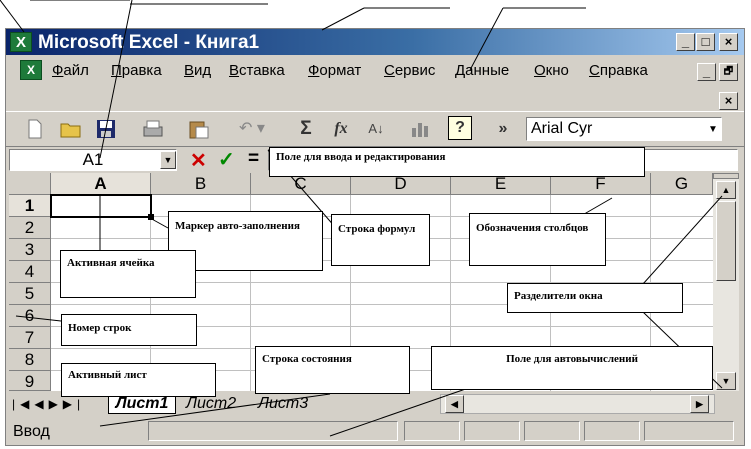 The image size is (751, 449). I want to click on callout-formula-bar: Строка формул, so click(380, 240).